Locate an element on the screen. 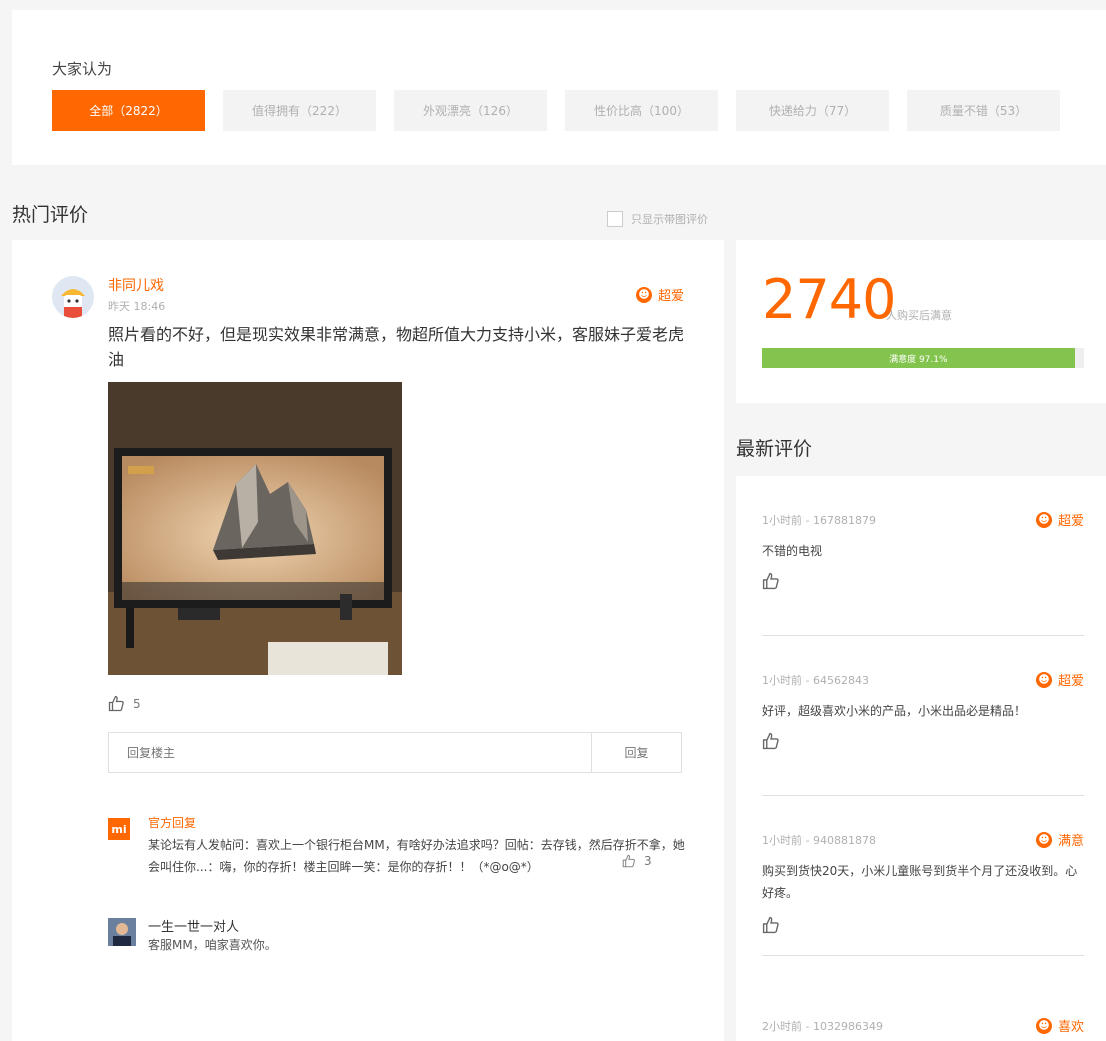  like-button: 5 is located at coordinates (124, 703).